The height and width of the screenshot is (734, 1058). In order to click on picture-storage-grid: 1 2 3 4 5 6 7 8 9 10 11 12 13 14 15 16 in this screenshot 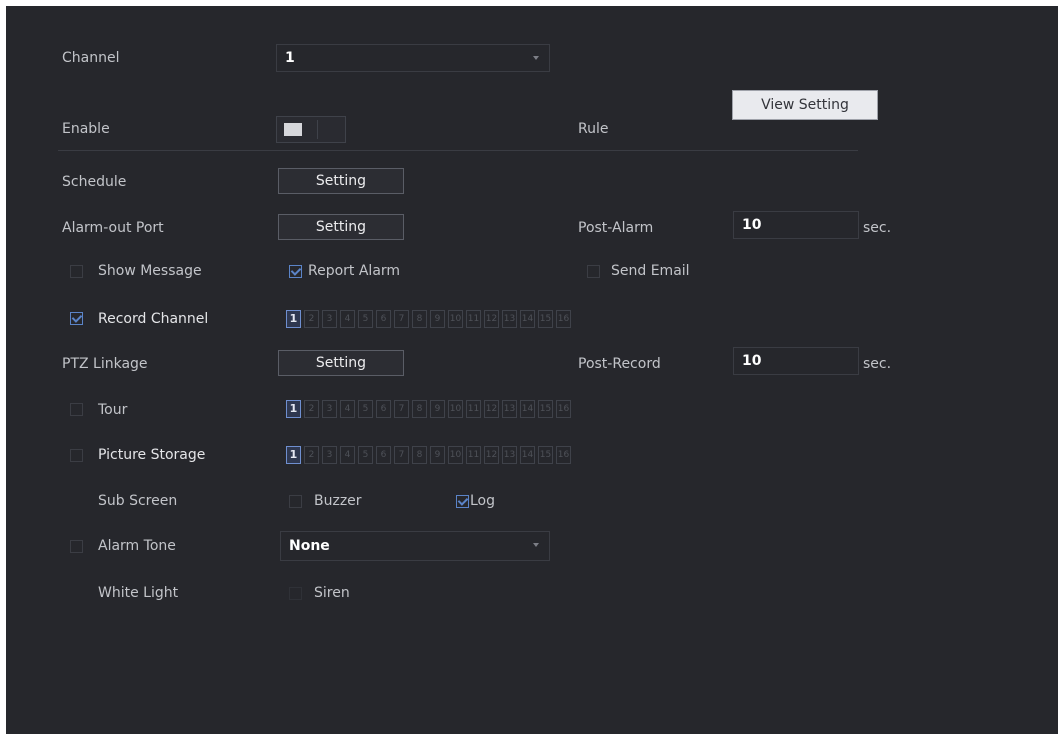, I will do `click(430, 456)`.